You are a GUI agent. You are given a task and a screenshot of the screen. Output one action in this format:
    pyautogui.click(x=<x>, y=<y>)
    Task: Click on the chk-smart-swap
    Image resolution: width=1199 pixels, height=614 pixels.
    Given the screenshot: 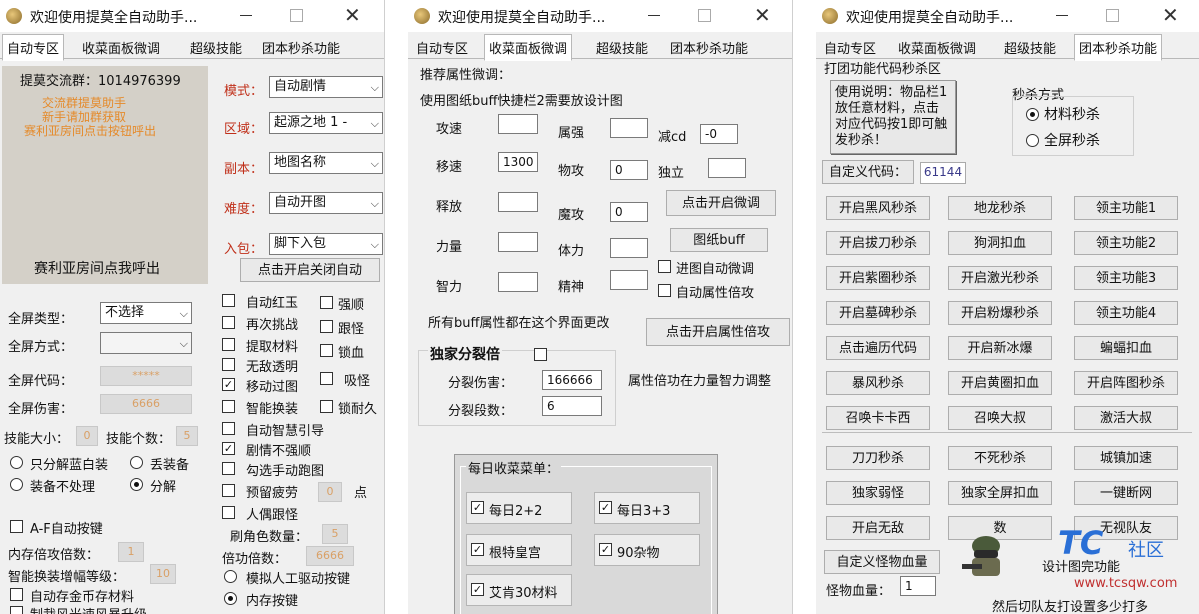 What is the action you would take?
    pyautogui.click(x=228, y=406)
    